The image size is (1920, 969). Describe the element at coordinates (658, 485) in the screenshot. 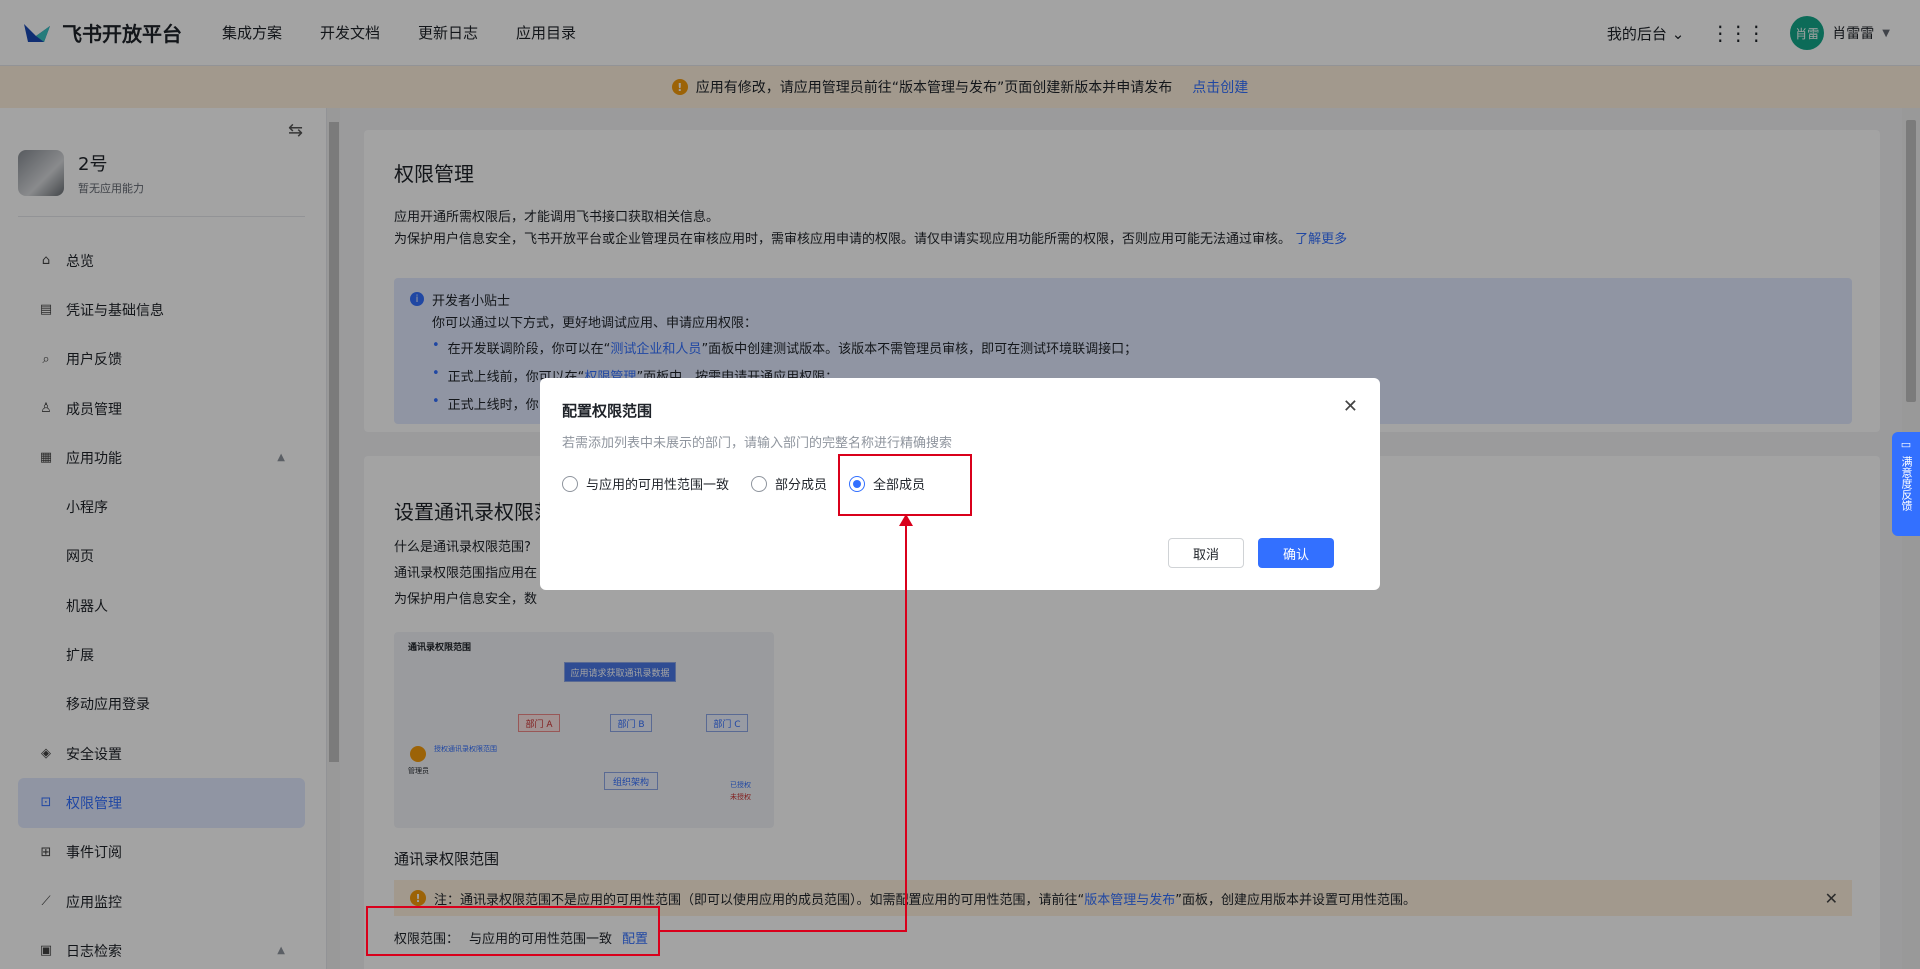

I see `radio-label: 与应用的可用性范围一致` at that location.